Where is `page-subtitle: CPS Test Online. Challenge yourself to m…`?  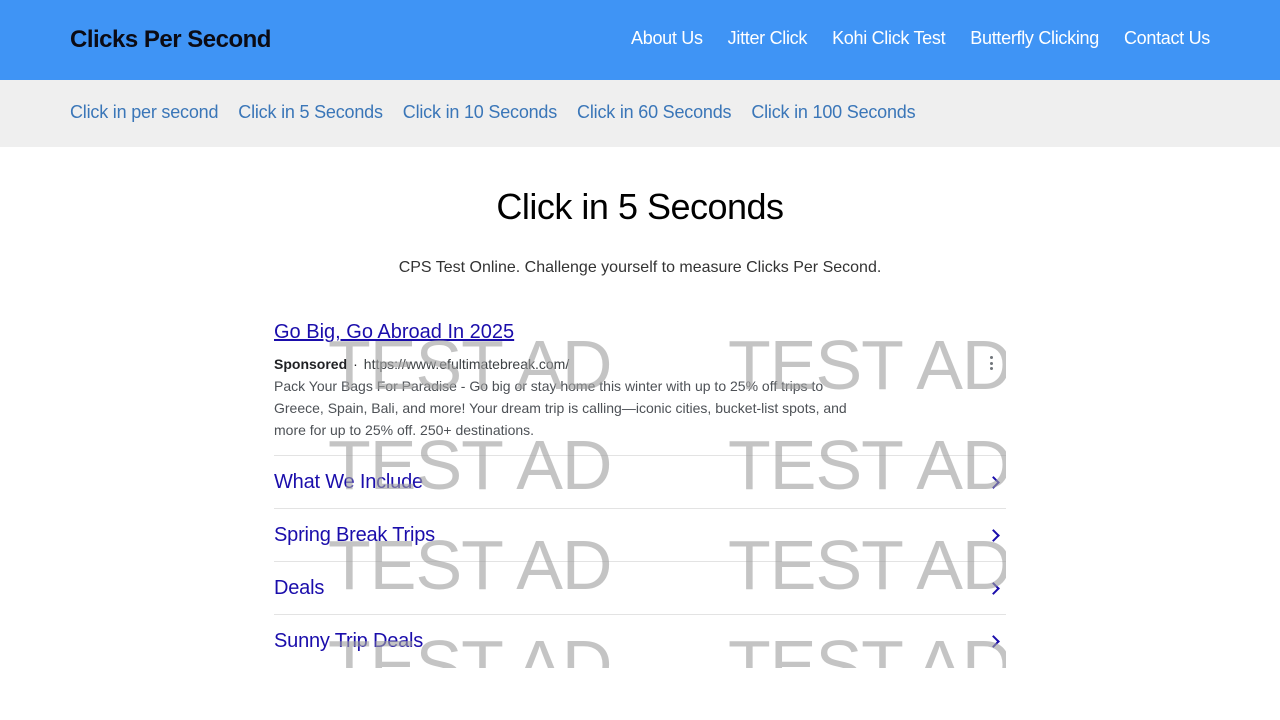
page-subtitle: CPS Test Online. Challenge yourself to m… is located at coordinates (640, 268).